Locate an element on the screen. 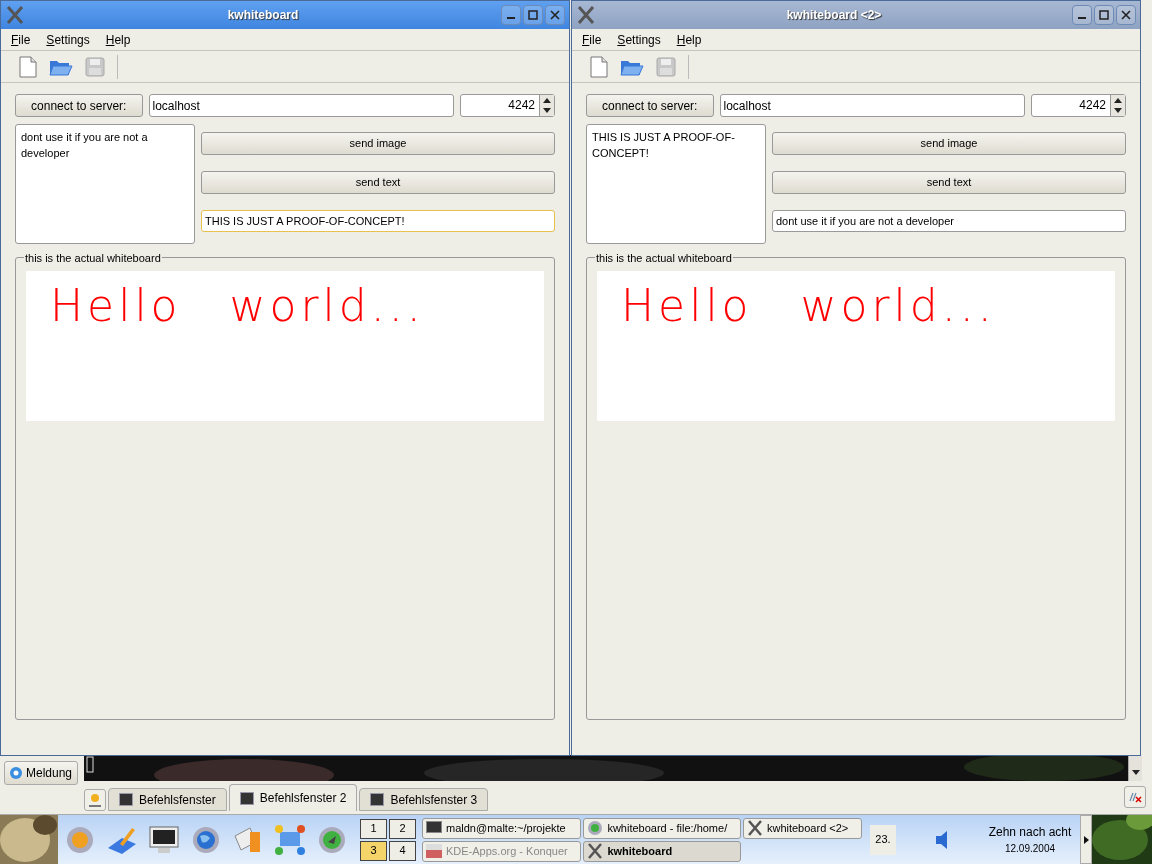  task-button: maldn@malte:~/projekte is located at coordinates (502, 828).